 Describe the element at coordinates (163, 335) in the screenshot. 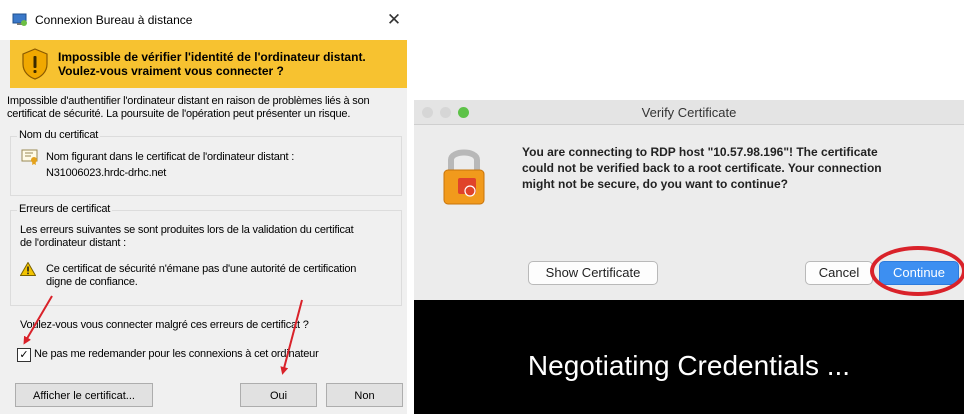

I see `annotation-arrows` at that location.